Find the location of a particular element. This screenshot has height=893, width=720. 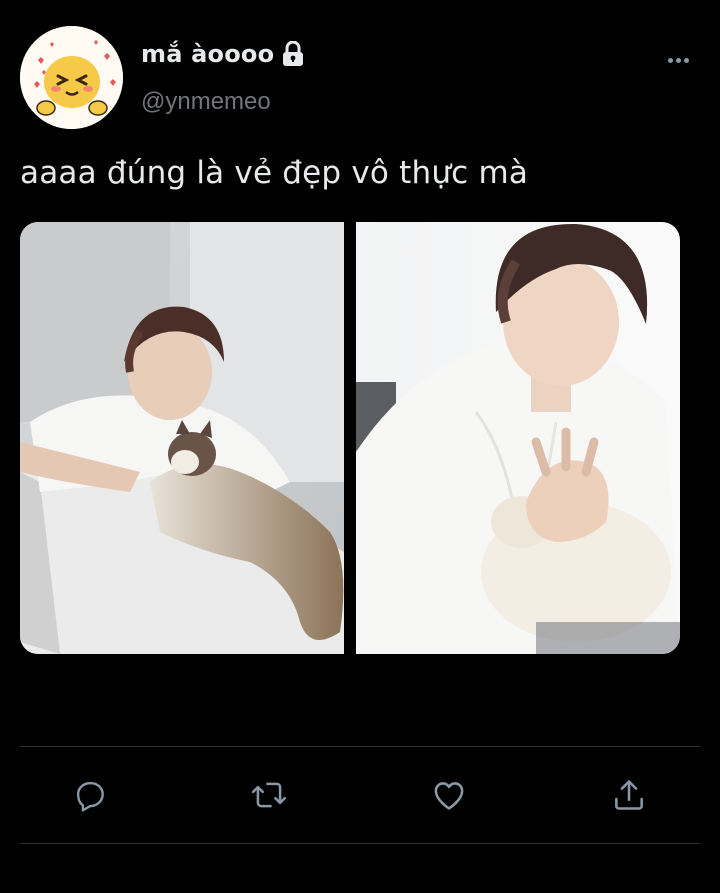

share-button is located at coordinates (629, 795).